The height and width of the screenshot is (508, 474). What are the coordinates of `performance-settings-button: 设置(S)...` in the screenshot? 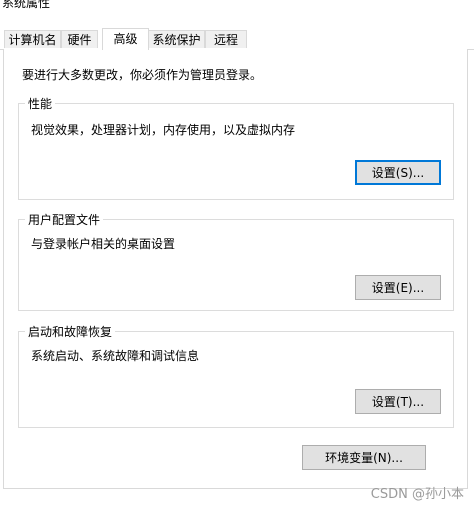 It's located at (398, 172).